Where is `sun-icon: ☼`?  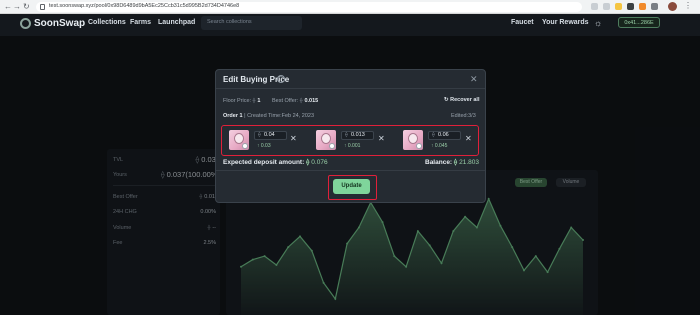
sun-icon: ☼ is located at coordinates (598, 23).